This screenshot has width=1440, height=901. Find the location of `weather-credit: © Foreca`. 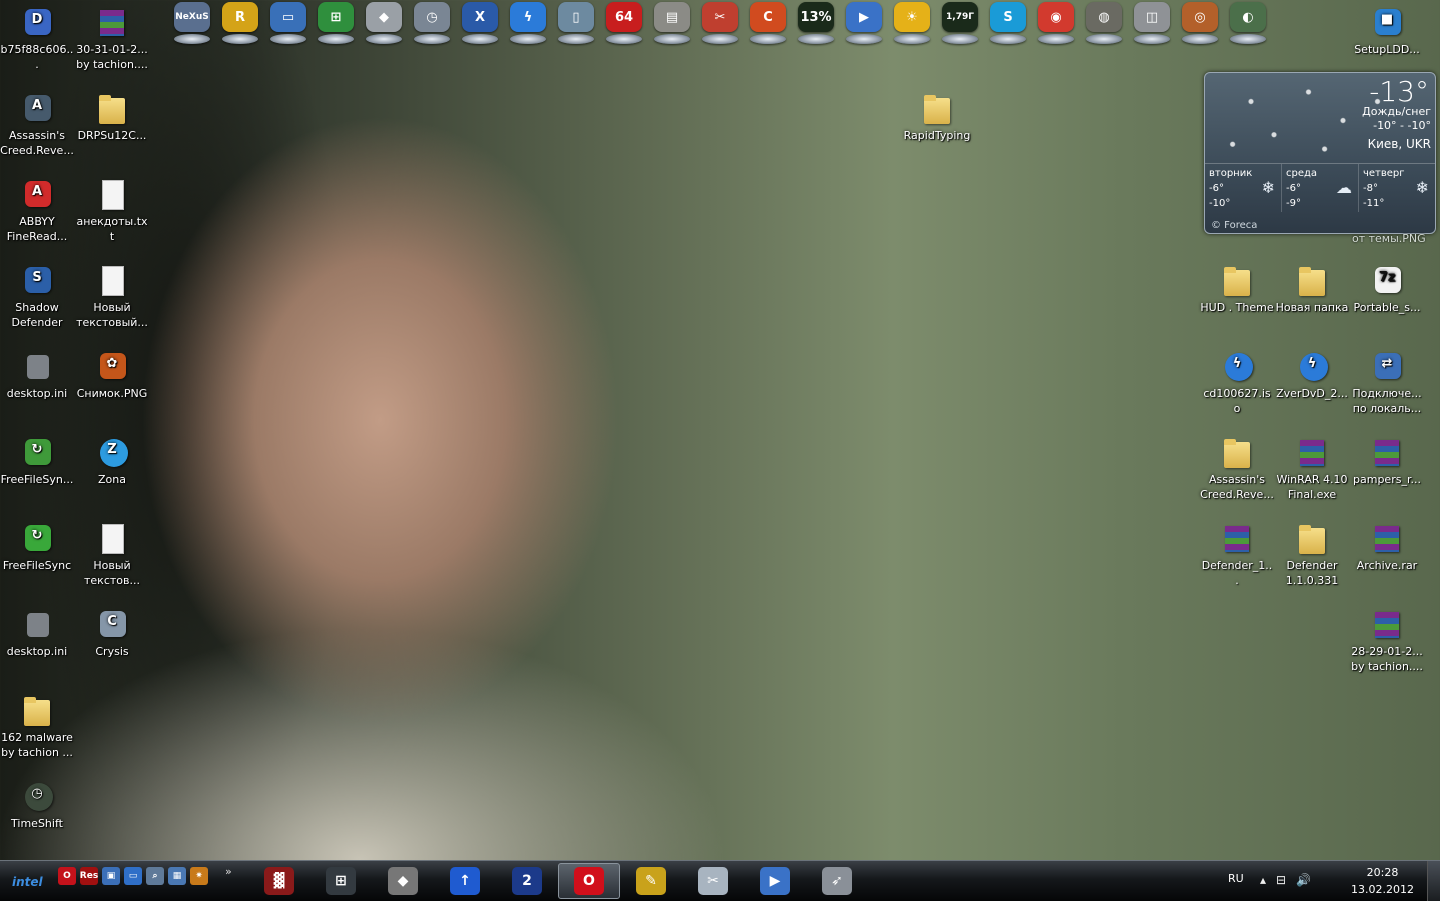

weather-credit: © Foreca is located at coordinates (1234, 225).